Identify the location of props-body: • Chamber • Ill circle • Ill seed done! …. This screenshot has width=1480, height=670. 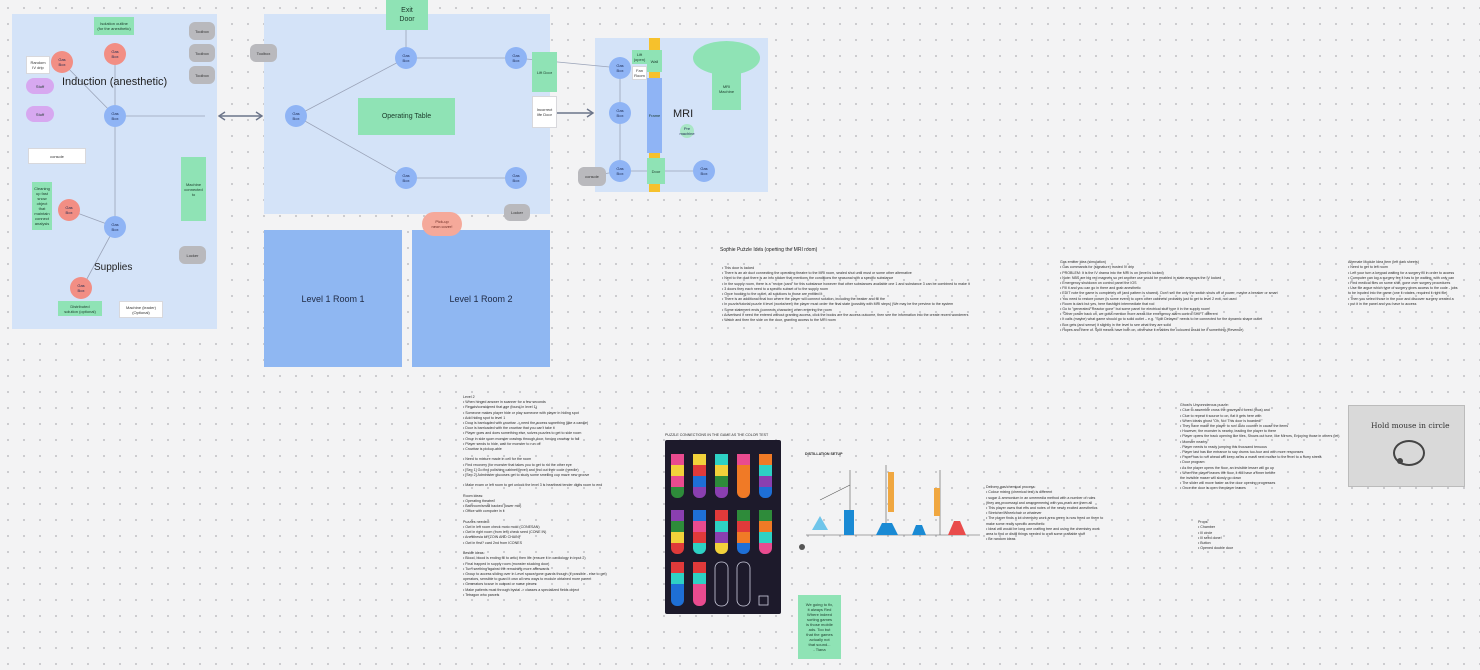
(1216, 538).